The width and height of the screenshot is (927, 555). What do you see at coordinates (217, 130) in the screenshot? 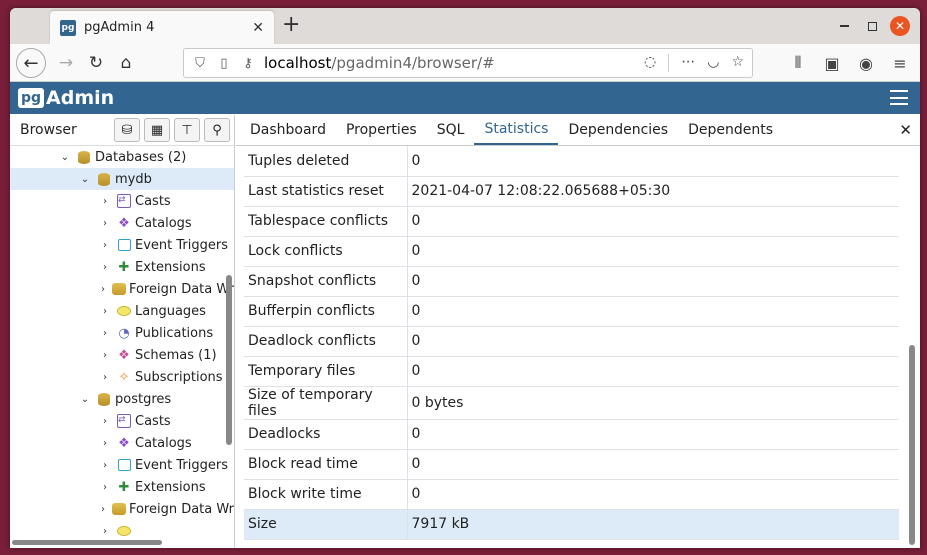
I see `search-icon: ⚲` at bounding box center [217, 130].